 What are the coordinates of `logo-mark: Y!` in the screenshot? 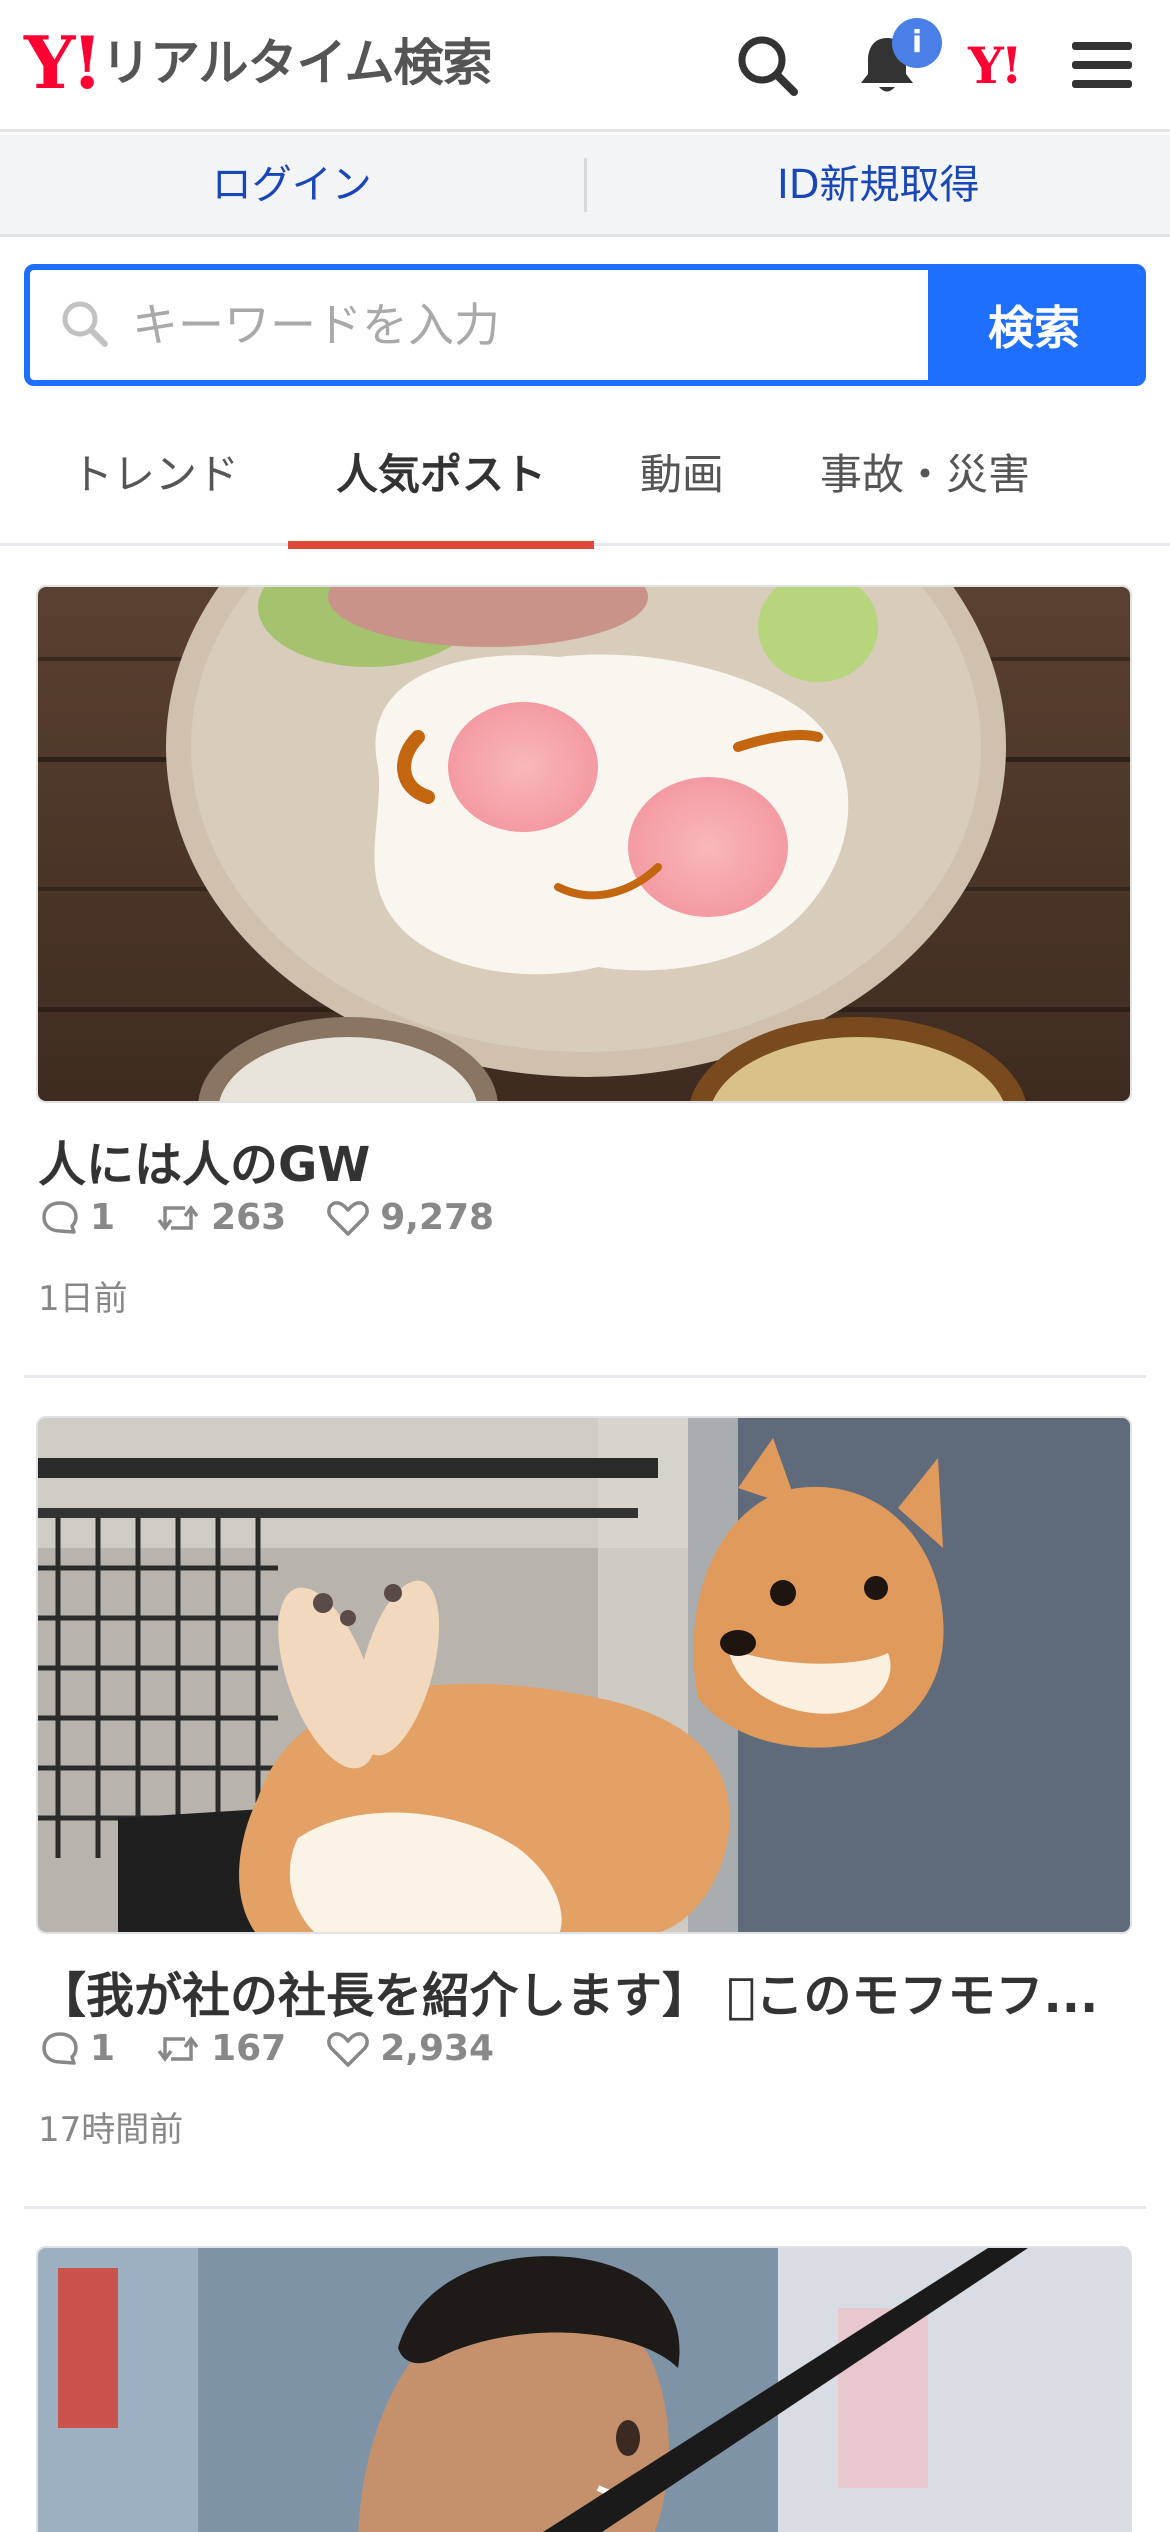 It's located at (63, 62).